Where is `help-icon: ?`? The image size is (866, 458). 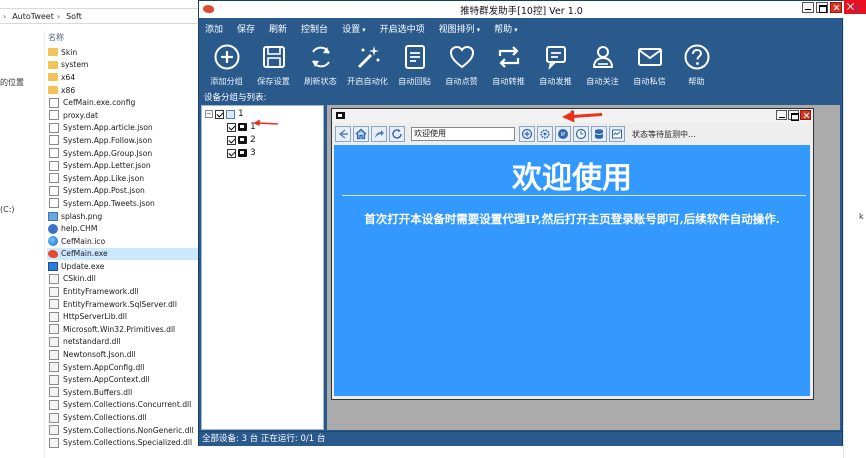
help-icon: ? is located at coordinates (856, 11).